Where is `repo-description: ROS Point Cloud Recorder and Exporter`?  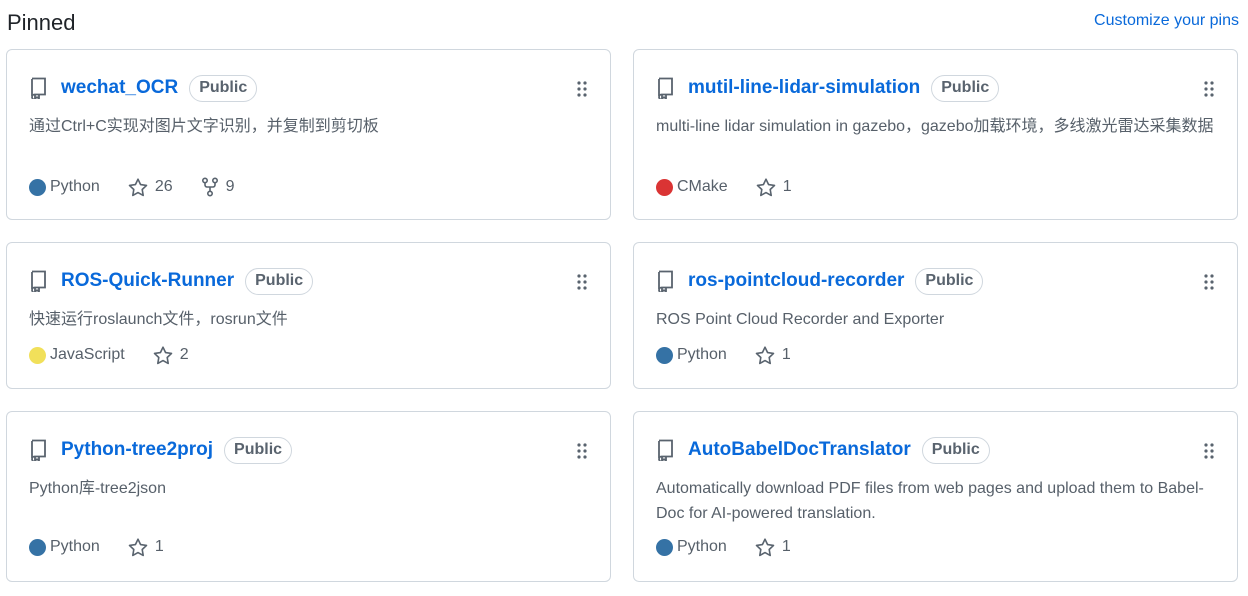 repo-description: ROS Point Cloud Recorder and Exporter is located at coordinates (800, 319).